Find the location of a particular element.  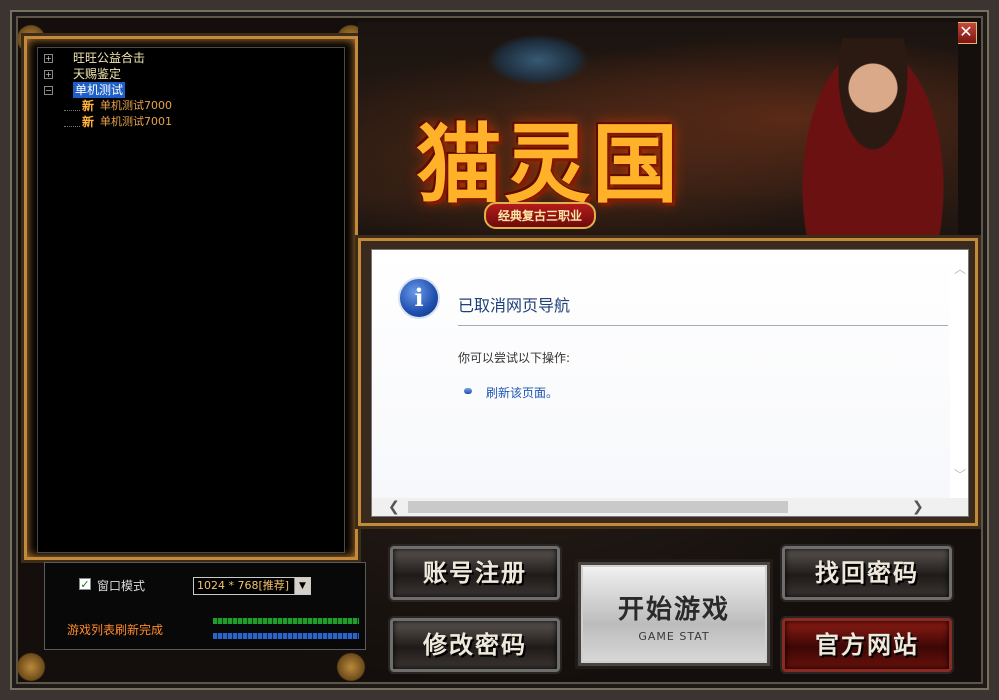

resolution-value: 1024 * 768[推荐] is located at coordinates (243, 585).